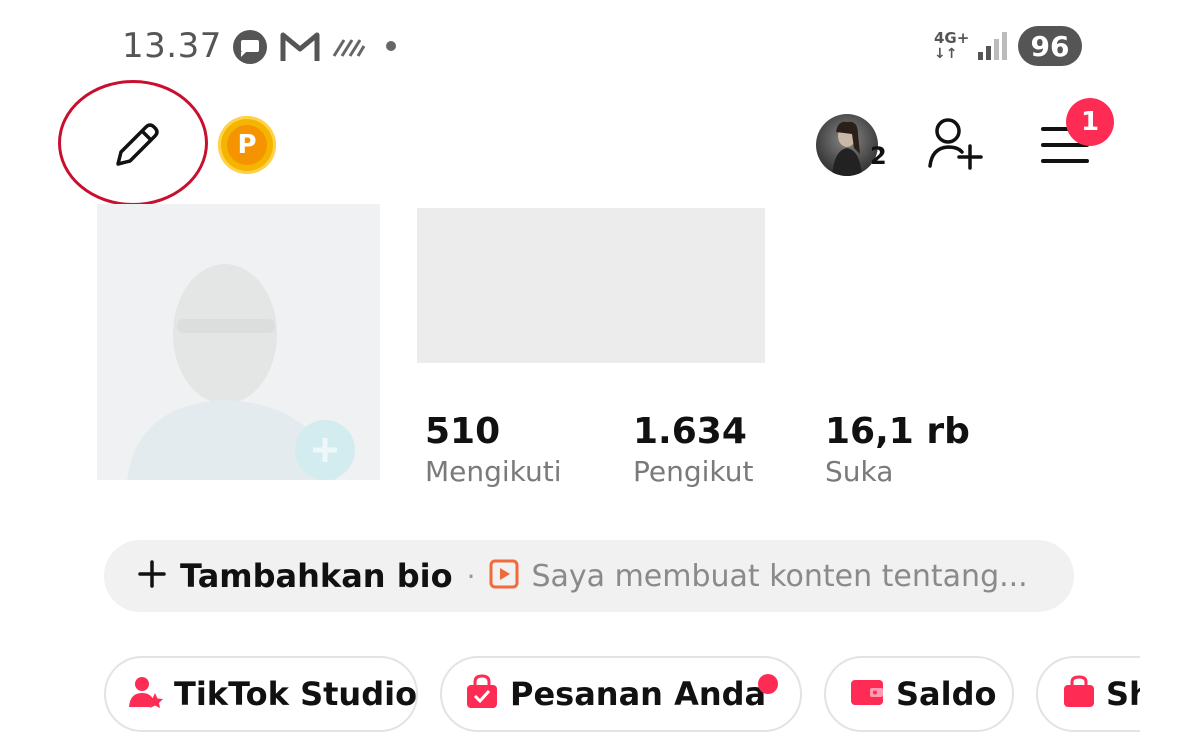 Image resolution: width=1200 pixels, height=750 pixels. Describe the element at coordinates (136, 148) in the screenshot. I see `pencil-icon` at that location.